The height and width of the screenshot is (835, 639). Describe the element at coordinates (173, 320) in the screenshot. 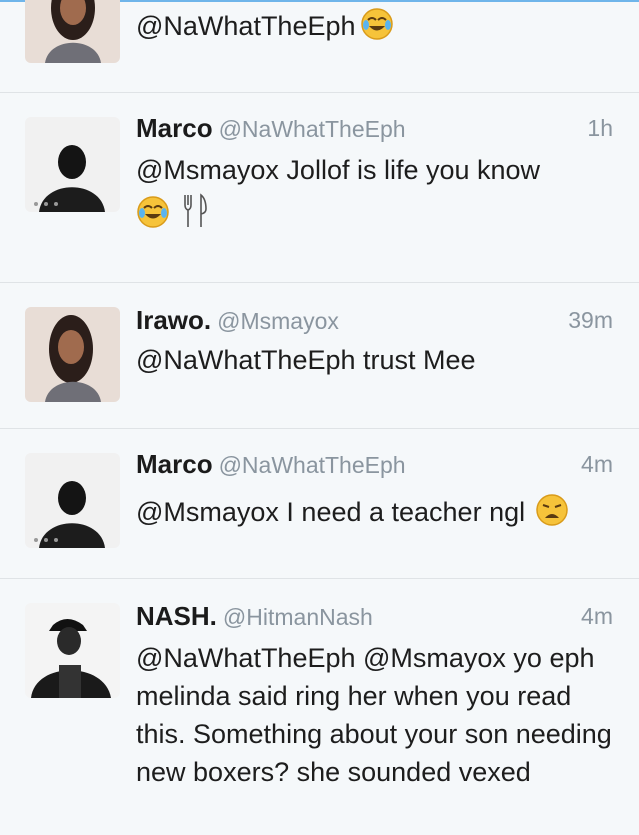

I see `author-name: Irawo.` at that location.